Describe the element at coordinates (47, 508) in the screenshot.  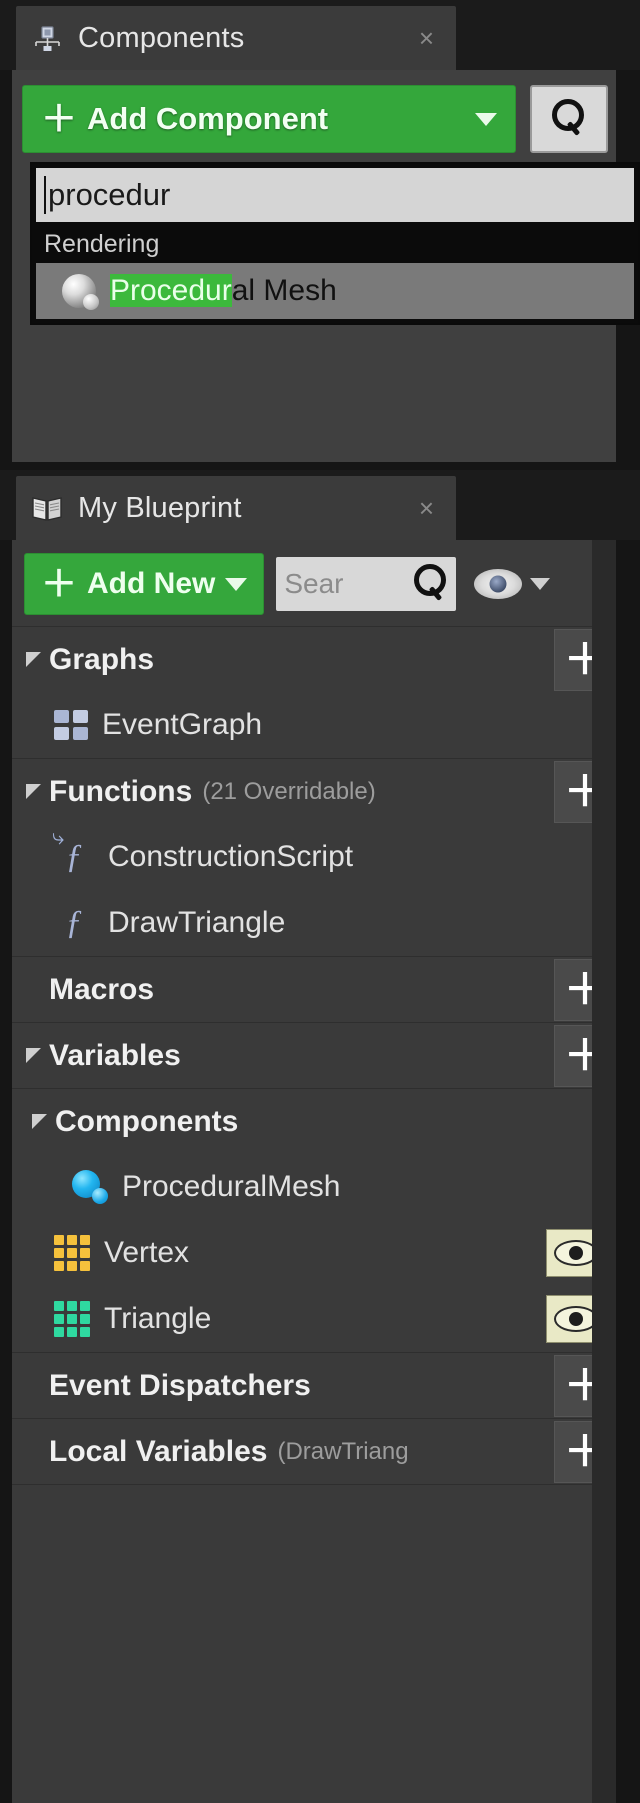
I see `blueprint-book-icon` at that location.